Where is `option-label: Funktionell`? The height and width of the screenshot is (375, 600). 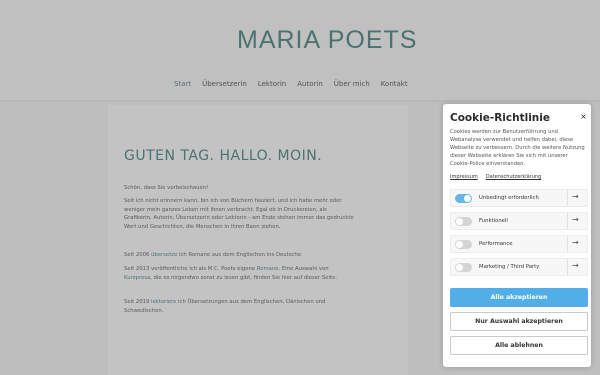
option-label: Funktionell is located at coordinates (493, 221).